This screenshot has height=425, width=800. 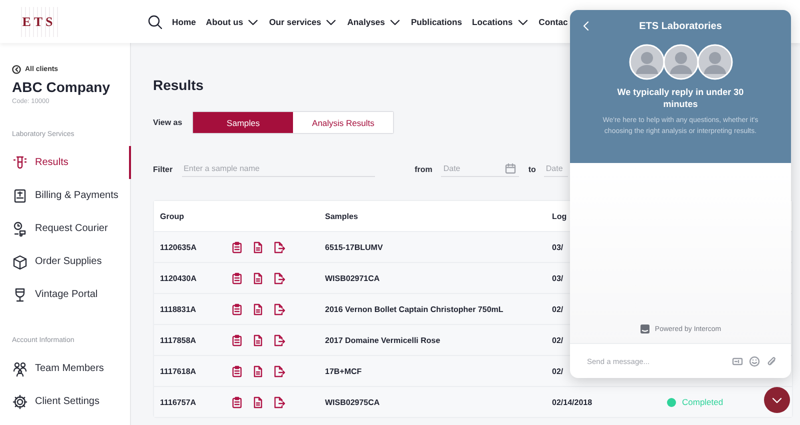 What do you see at coordinates (62, 87) in the screenshot?
I see `company-name: ABC Company` at bounding box center [62, 87].